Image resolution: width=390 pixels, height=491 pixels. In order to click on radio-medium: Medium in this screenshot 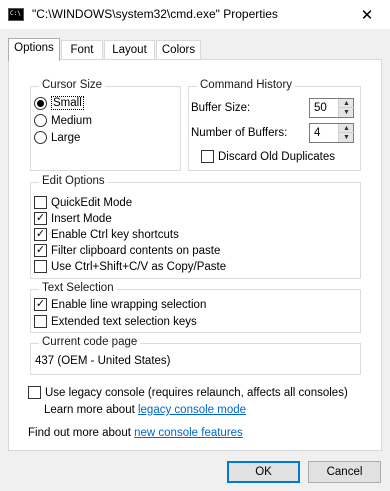, I will do `click(63, 120)`.